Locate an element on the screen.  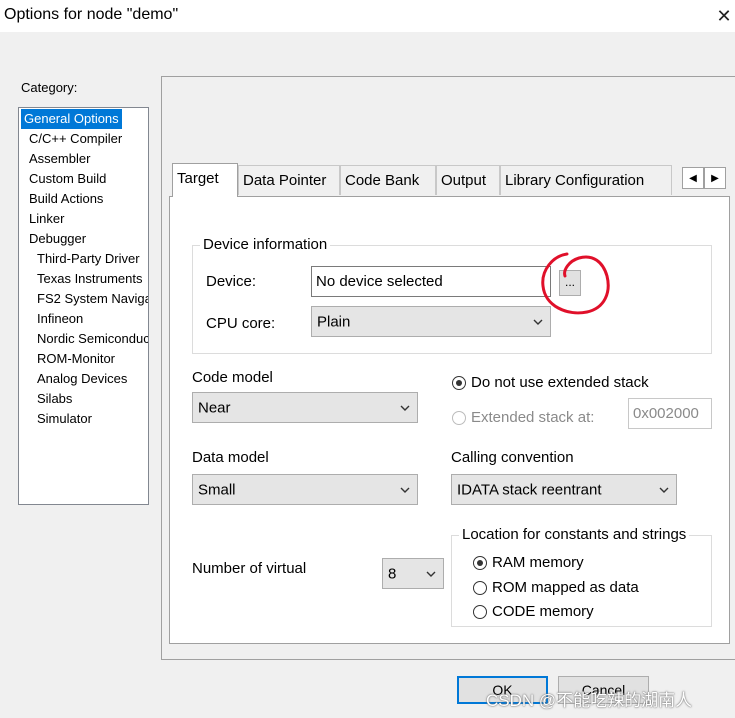
device-information-group is located at coordinates (452, 299).